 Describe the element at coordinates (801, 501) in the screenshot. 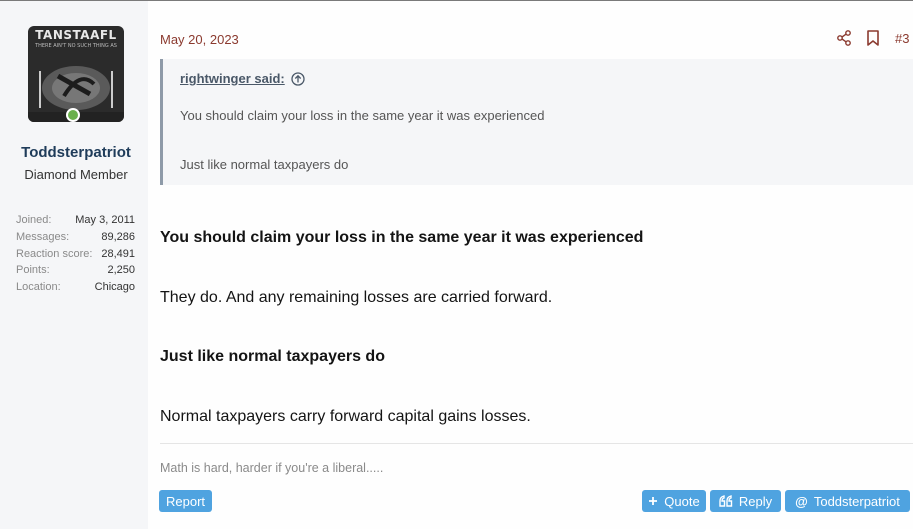

I see `at-sign-icon: @` at that location.